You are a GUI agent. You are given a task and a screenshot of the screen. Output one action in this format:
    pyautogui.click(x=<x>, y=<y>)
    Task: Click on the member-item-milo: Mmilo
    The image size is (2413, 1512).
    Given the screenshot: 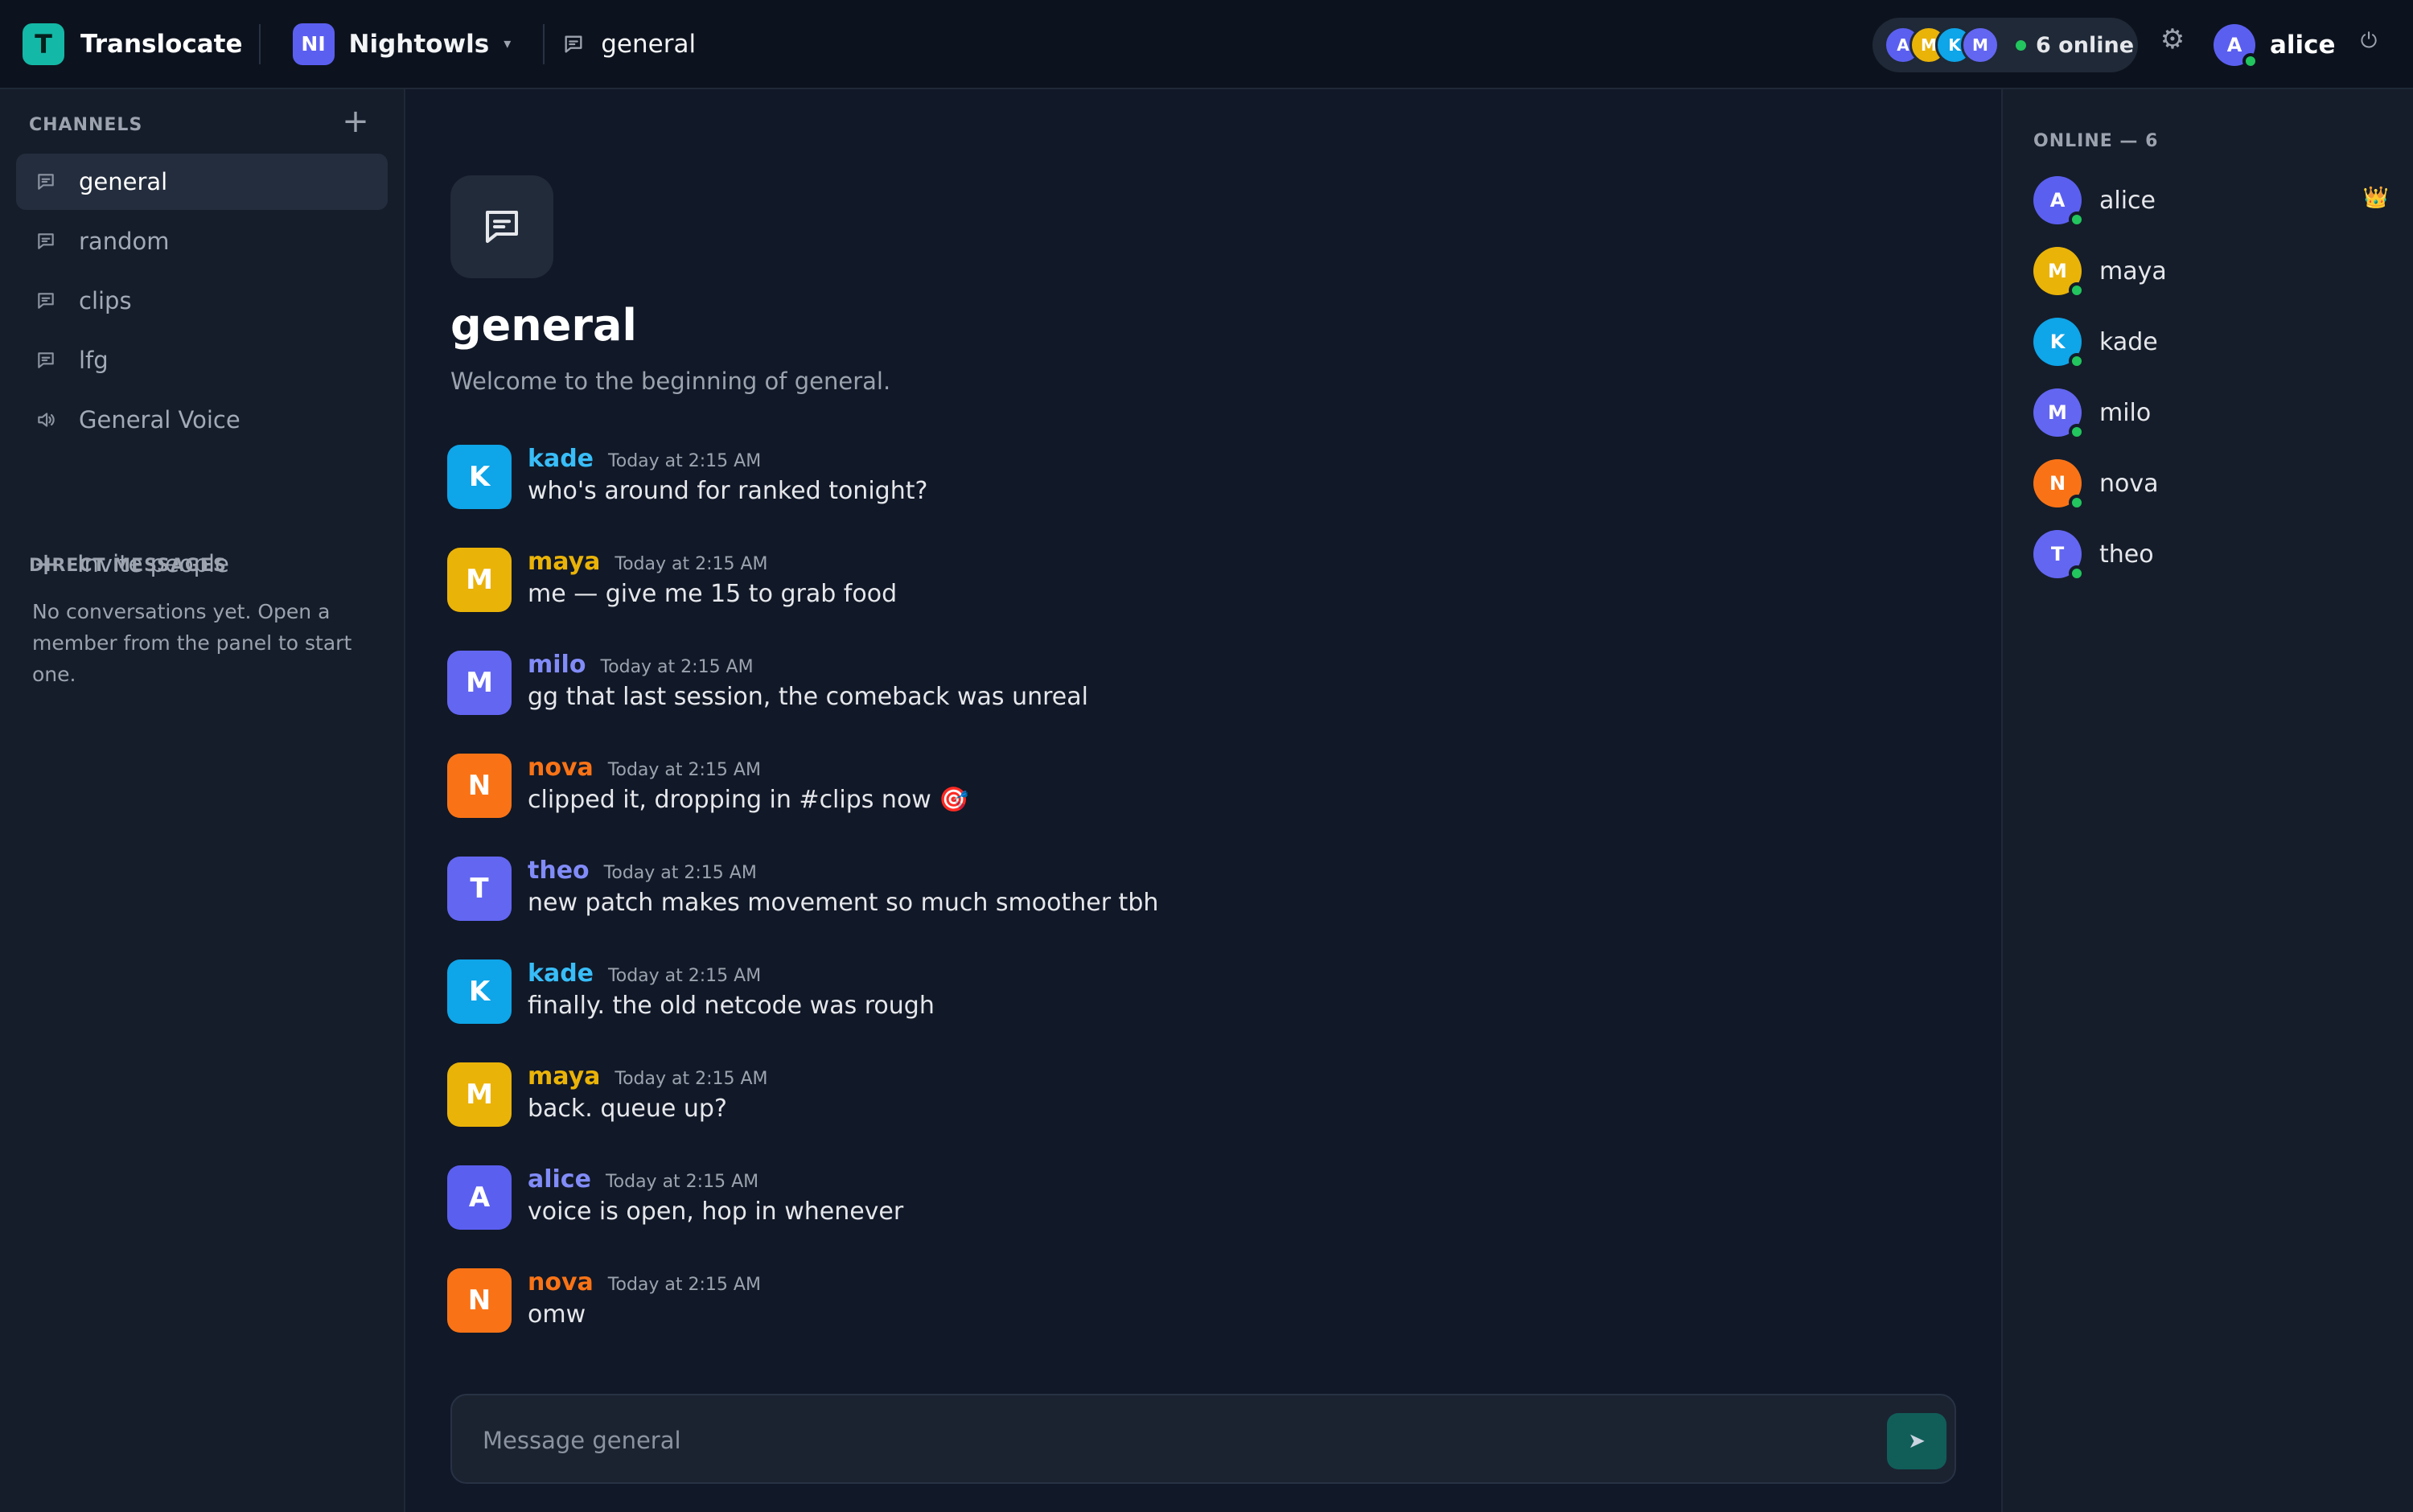 What is the action you would take?
    pyautogui.click(x=2210, y=414)
    